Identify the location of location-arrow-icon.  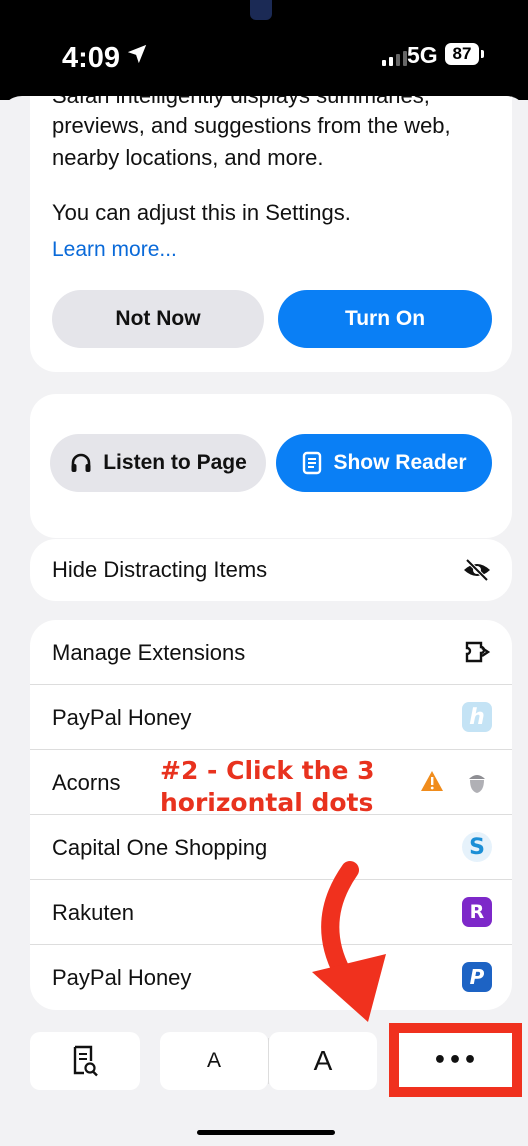
(137, 54).